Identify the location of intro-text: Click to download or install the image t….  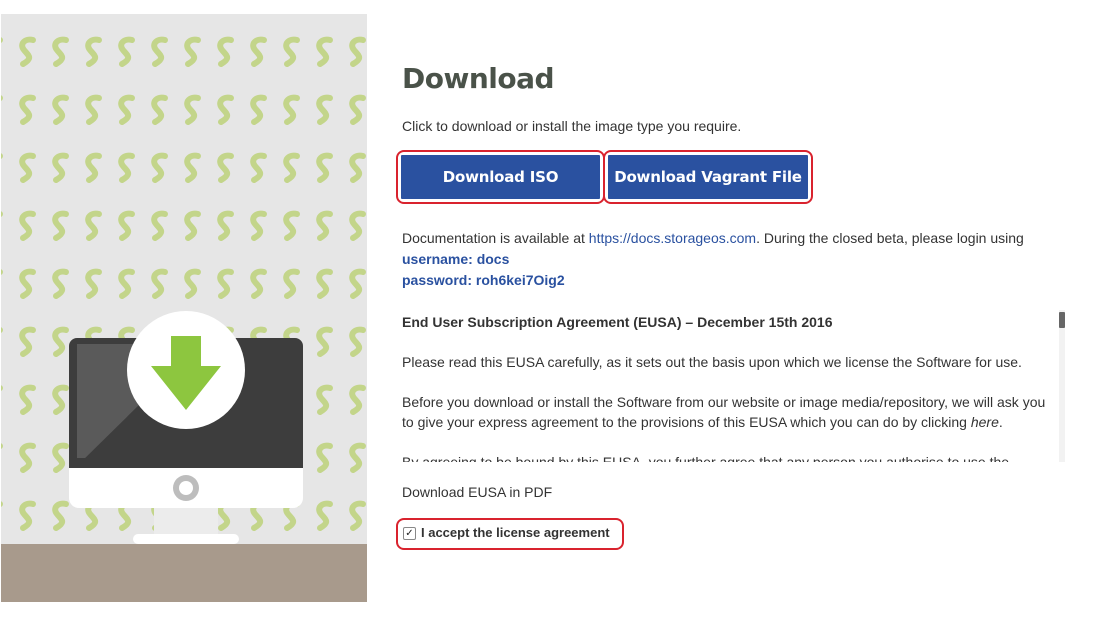
(572, 126).